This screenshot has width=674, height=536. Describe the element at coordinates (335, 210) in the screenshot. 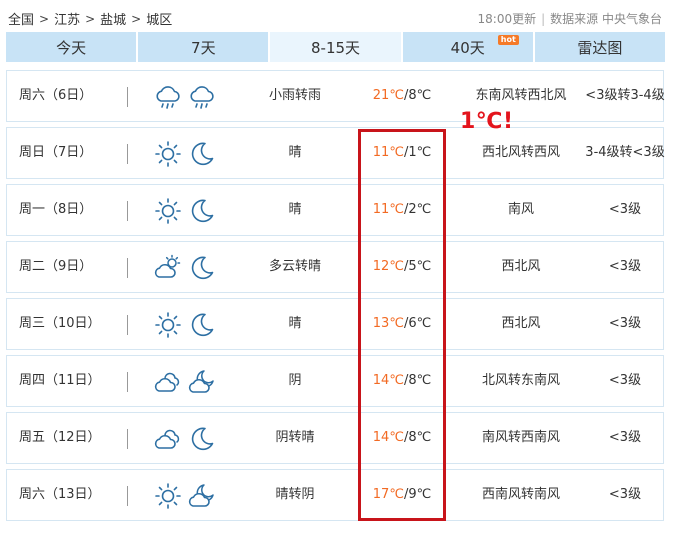

I see `forecast-row: 周一（8日） 晴 11℃/2℃ 南风 <3级` at that location.